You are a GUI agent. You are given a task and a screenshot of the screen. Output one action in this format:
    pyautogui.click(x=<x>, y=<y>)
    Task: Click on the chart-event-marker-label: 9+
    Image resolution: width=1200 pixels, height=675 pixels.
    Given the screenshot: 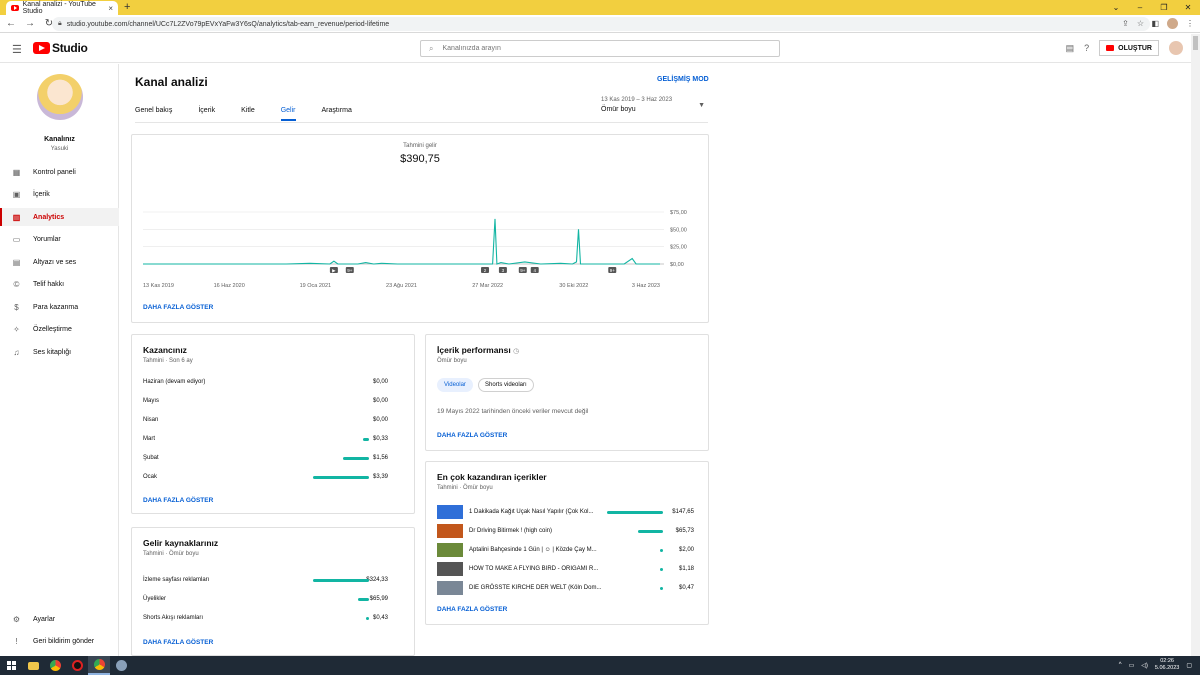 What is the action you would take?
    pyautogui.click(x=523, y=270)
    